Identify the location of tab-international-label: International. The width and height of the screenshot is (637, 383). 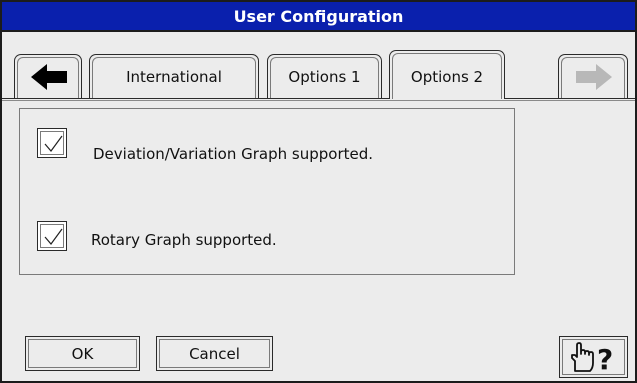
(174, 77).